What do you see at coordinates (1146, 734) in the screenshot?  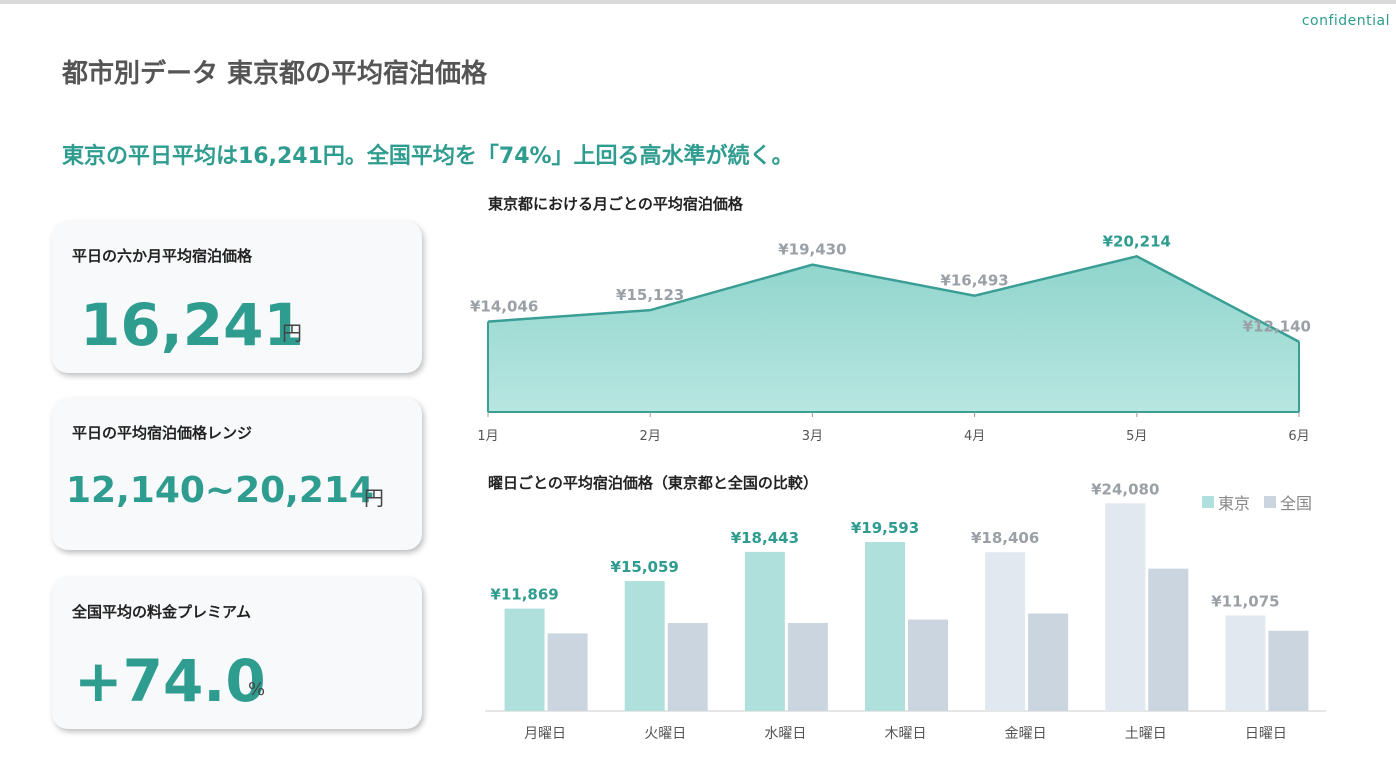 I see `x-tick-label: 土曜日` at bounding box center [1146, 734].